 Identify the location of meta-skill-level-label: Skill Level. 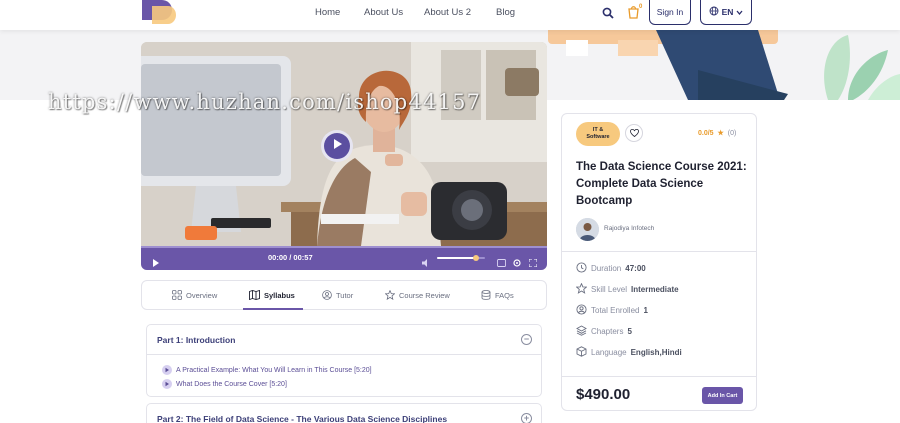
(609, 289).